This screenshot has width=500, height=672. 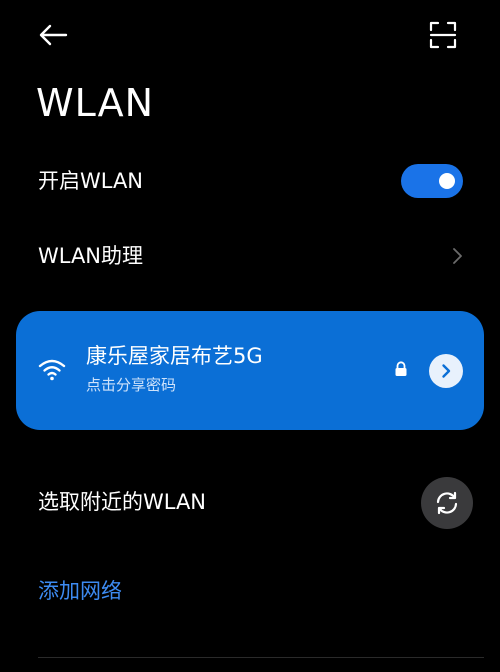 What do you see at coordinates (95, 103) in the screenshot?
I see `page-title: WLAN` at bounding box center [95, 103].